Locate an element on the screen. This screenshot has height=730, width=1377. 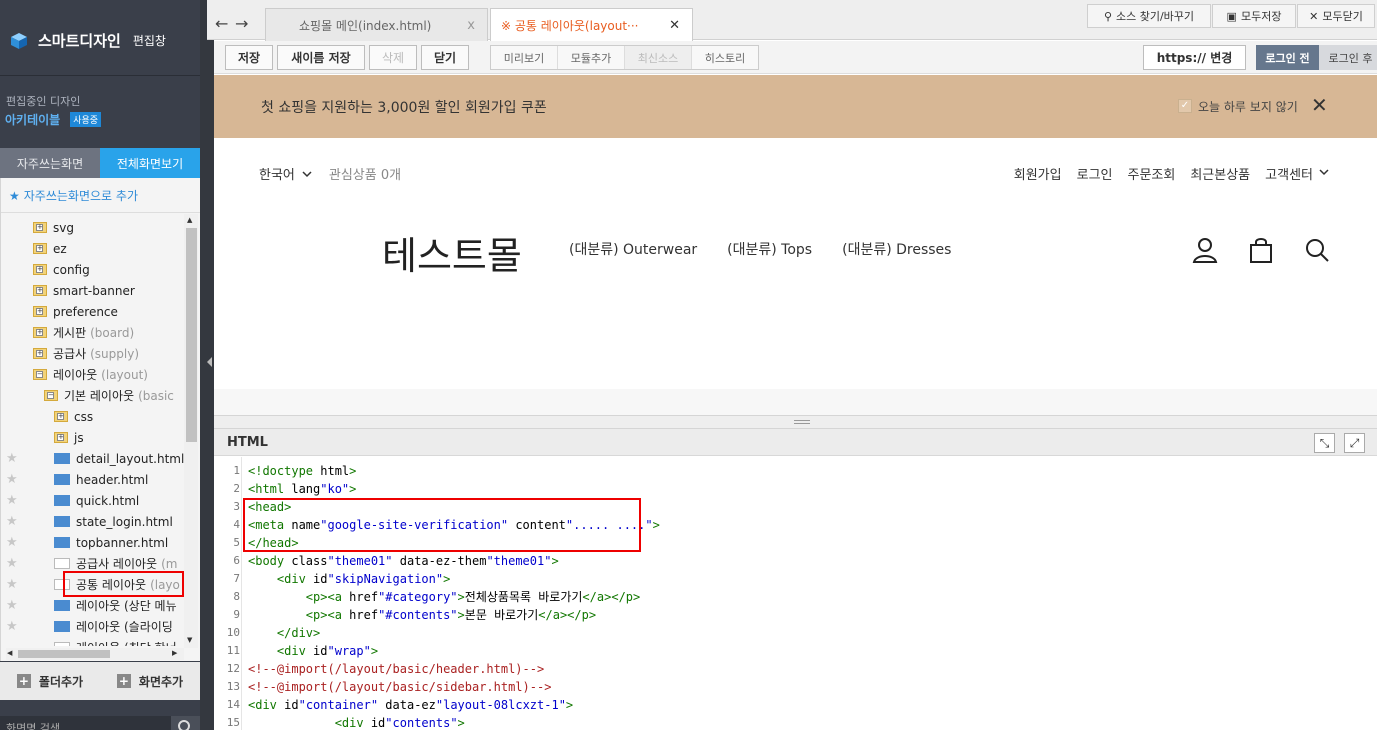
close-all-button: ✕ 모두닫기 is located at coordinates (1336, 16).